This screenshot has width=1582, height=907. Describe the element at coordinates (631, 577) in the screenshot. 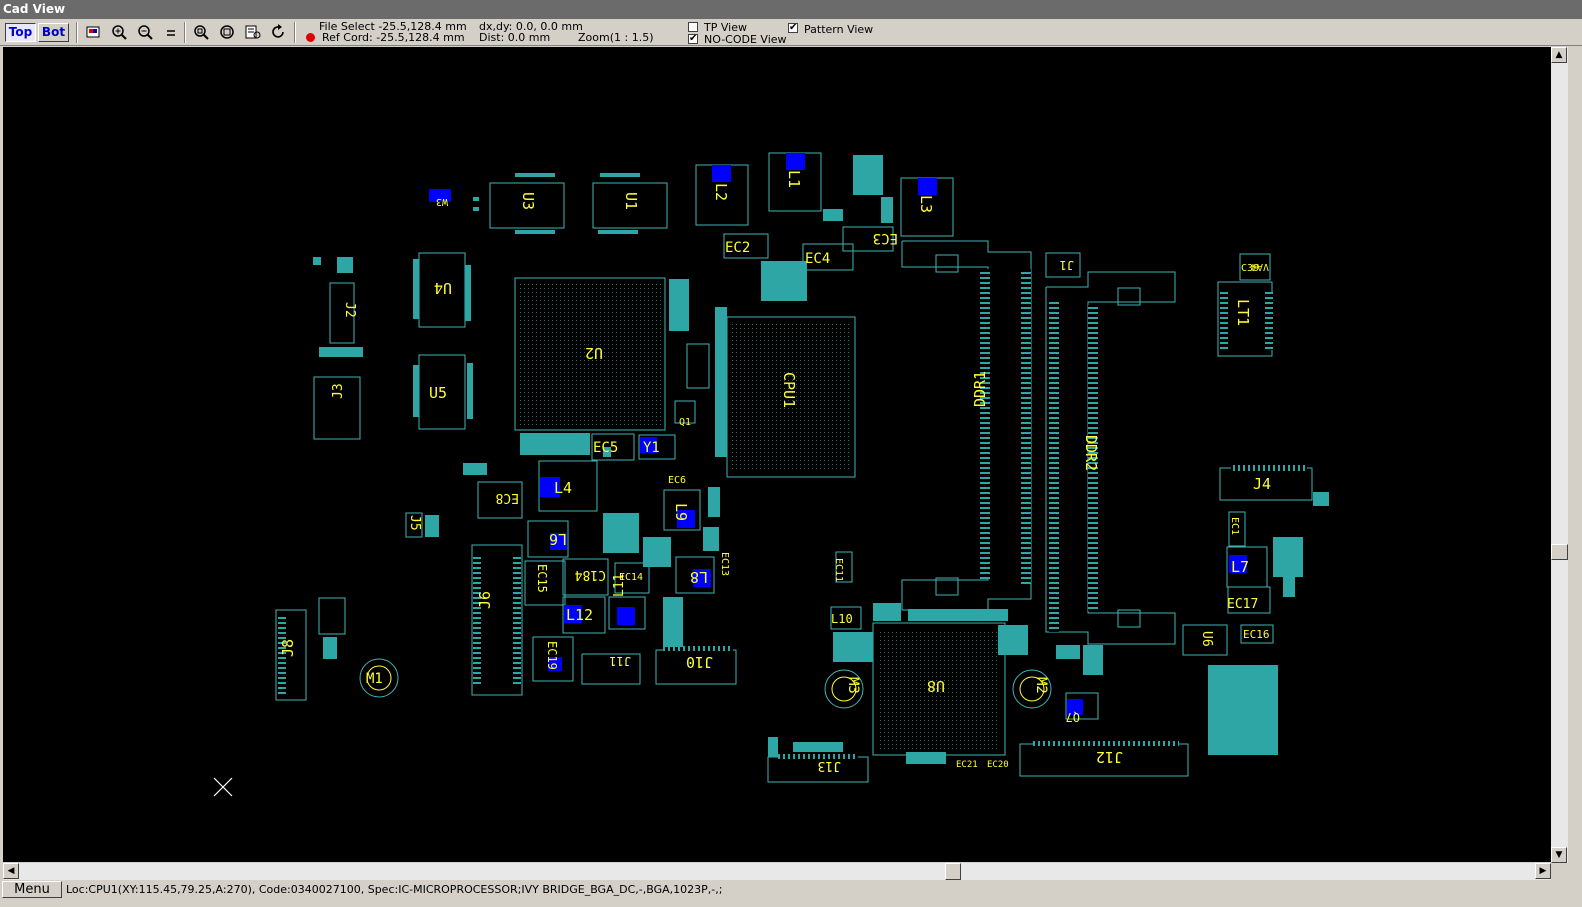

I see `label-EC14: EC14` at that location.